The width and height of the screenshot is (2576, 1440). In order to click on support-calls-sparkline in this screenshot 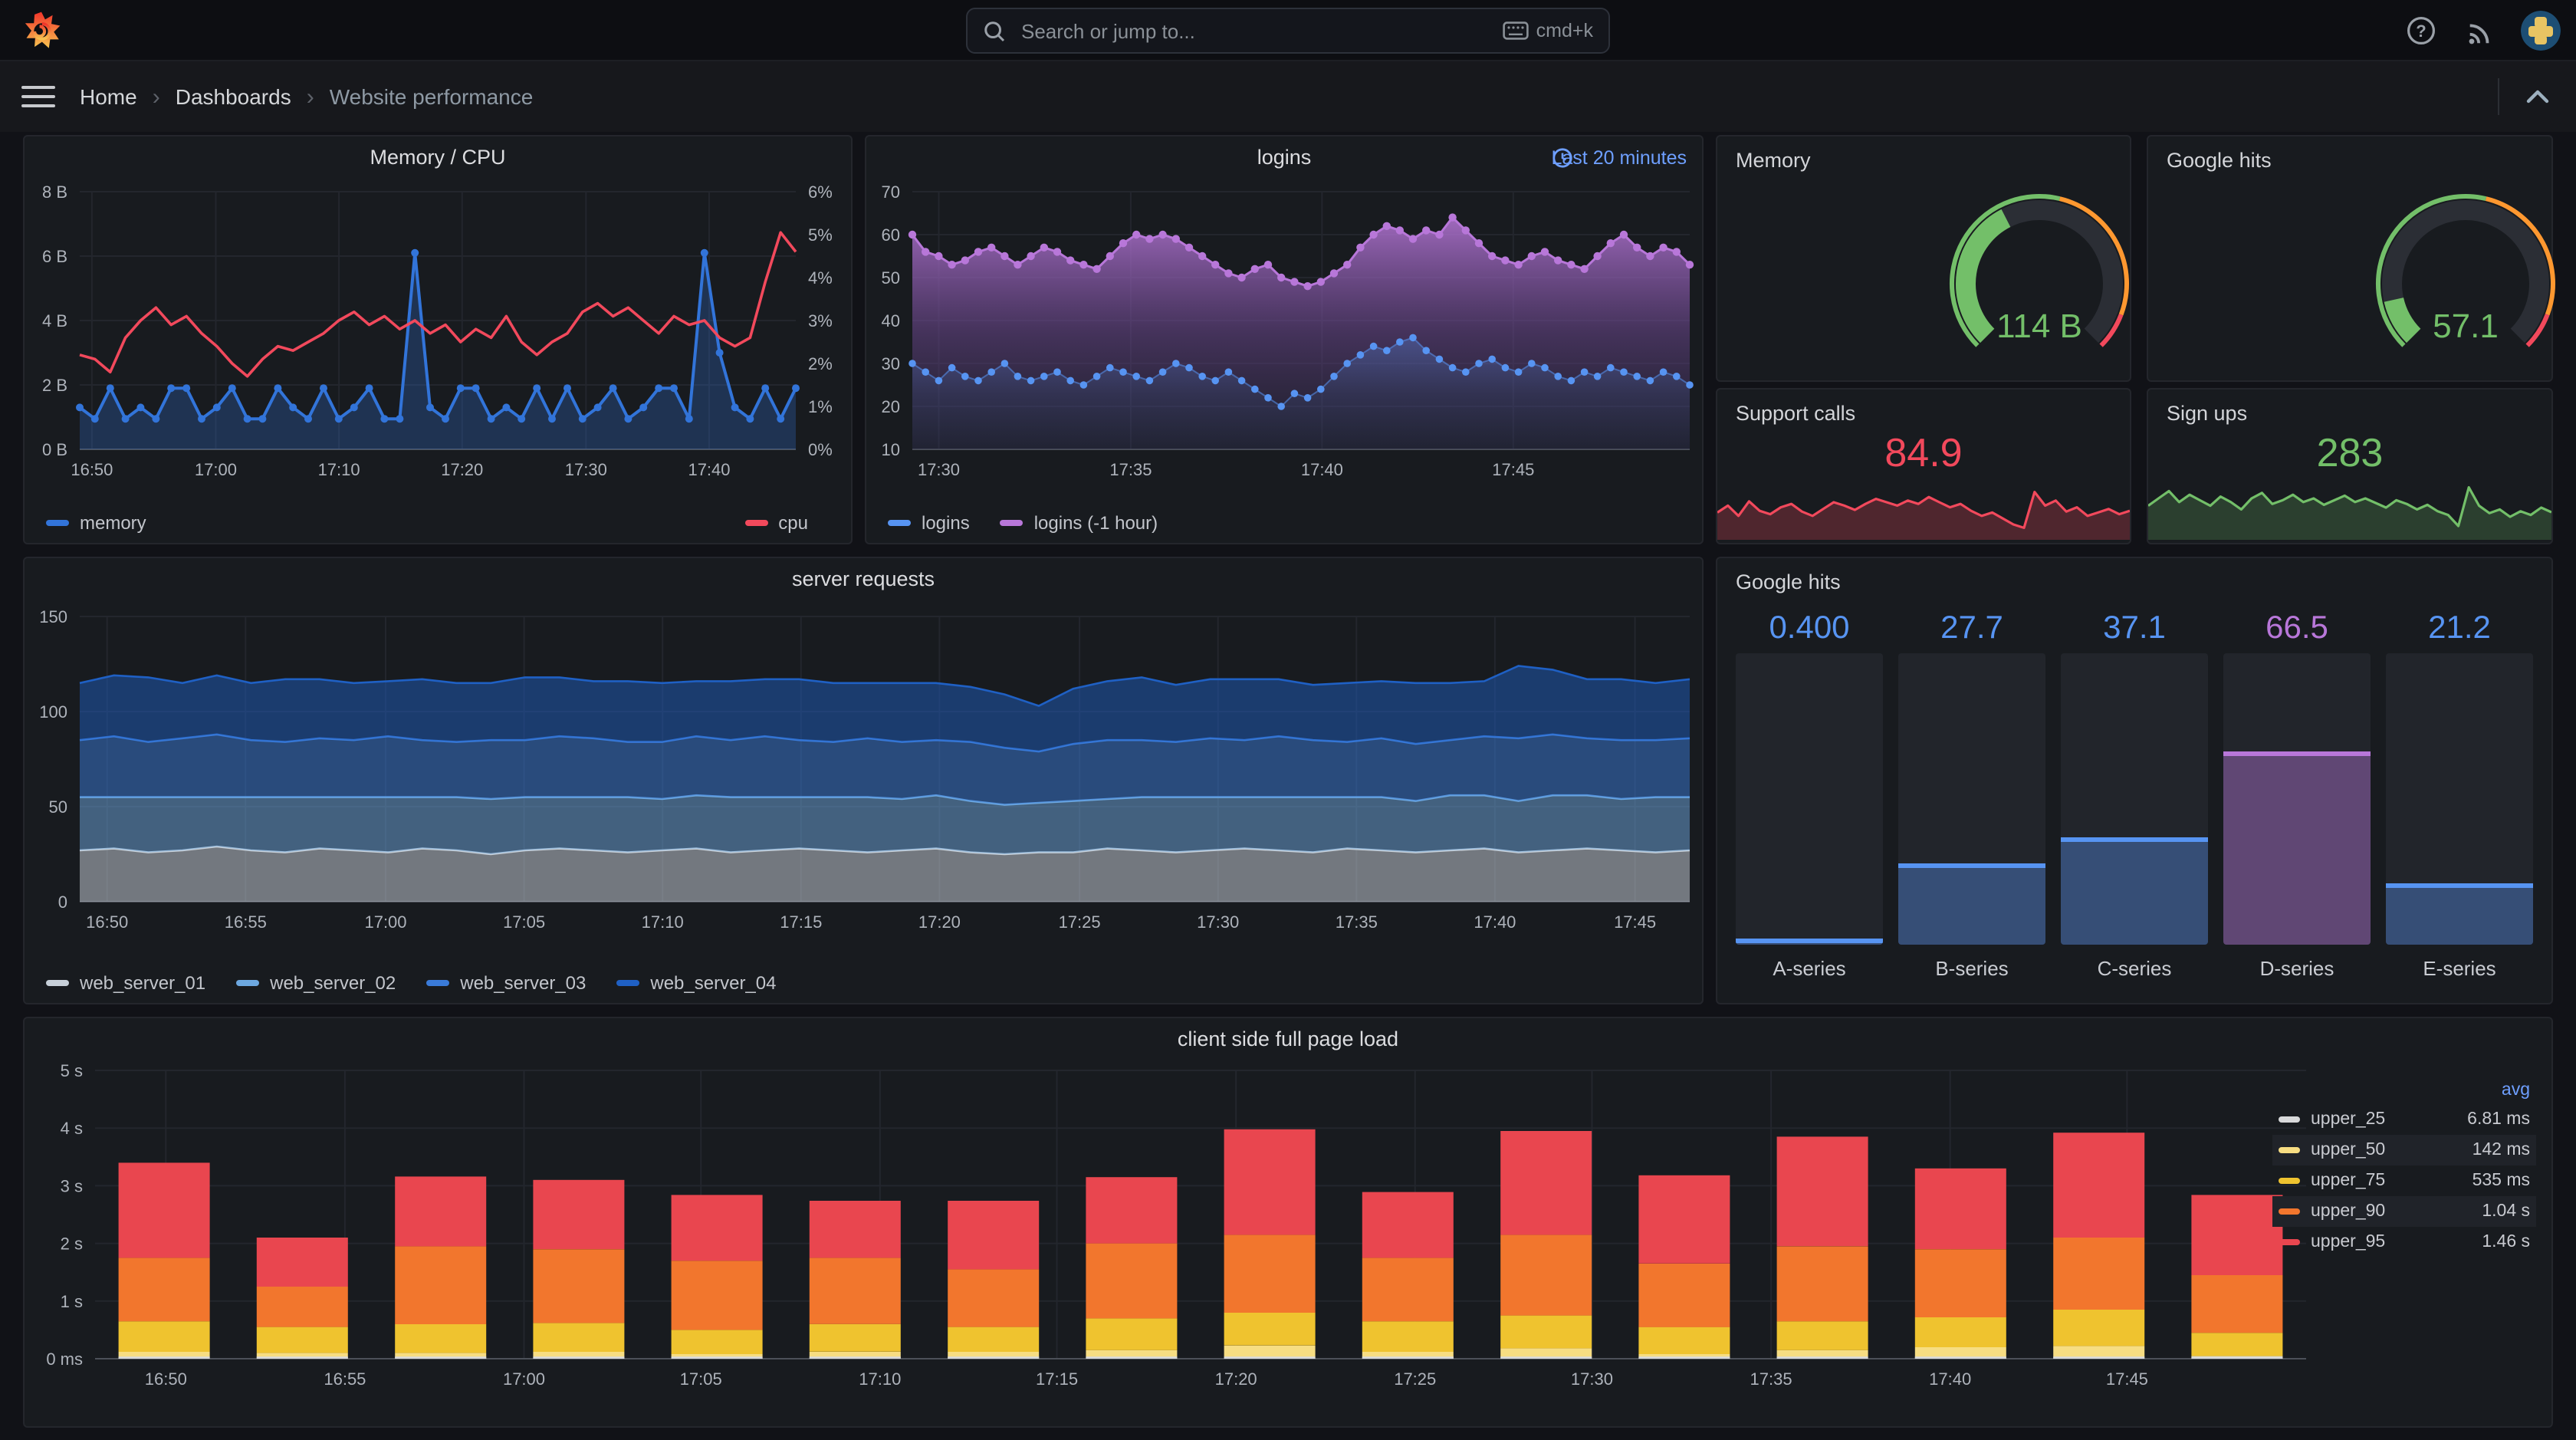, I will do `click(1924, 515)`.